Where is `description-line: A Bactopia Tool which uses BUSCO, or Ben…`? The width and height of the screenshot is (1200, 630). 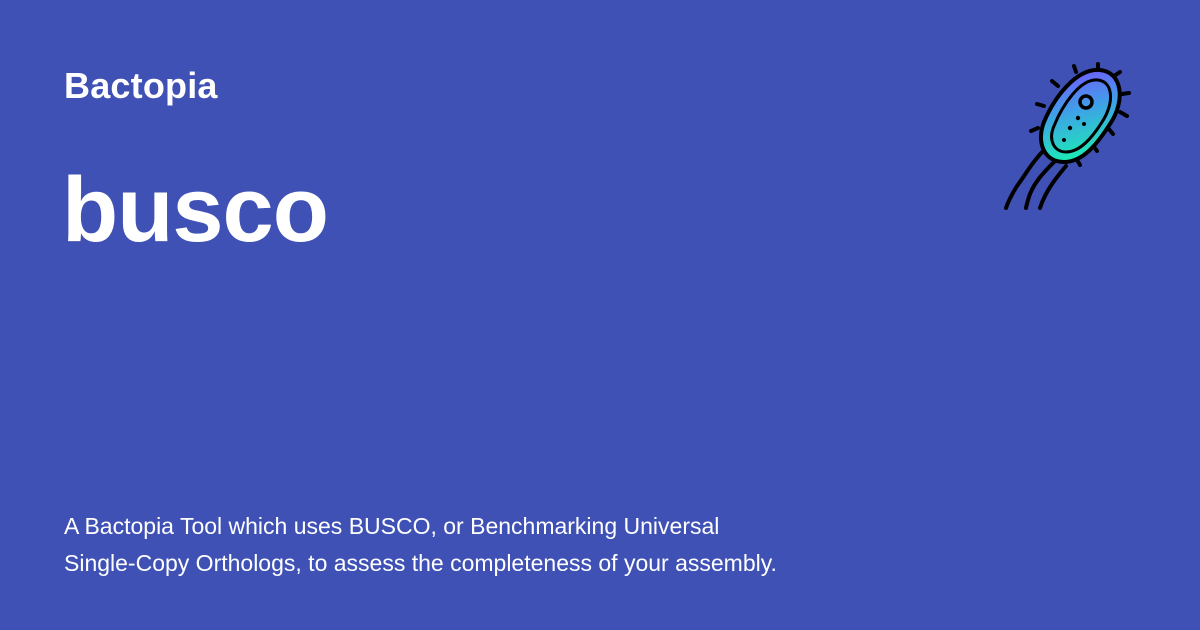
description-line: A Bactopia Tool which uses BUSCO, or Ben… is located at coordinates (392, 526).